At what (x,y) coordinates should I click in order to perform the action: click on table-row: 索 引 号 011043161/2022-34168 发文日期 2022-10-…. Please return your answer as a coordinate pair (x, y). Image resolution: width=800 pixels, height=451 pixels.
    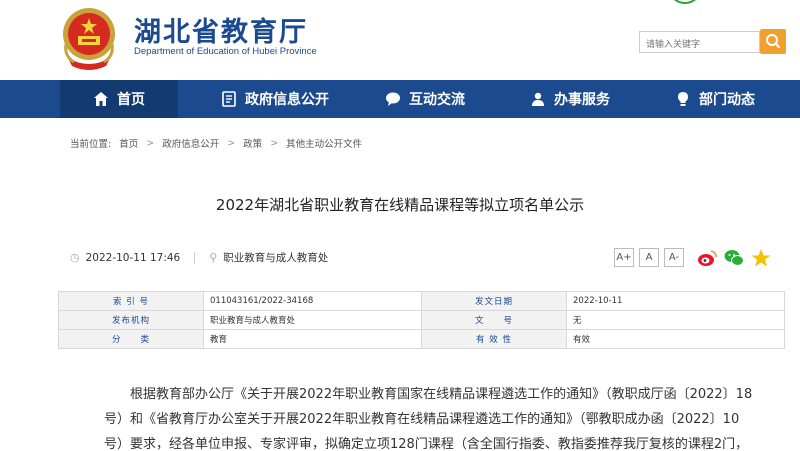
    Looking at the image, I should click on (421, 301).